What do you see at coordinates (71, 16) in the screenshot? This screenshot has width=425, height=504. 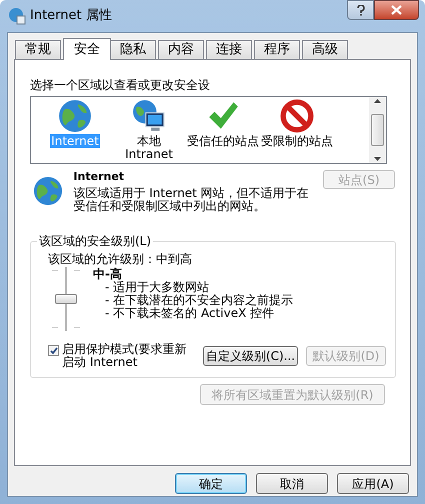 I see `window-title: Internet 属性` at bounding box center [71, 16].